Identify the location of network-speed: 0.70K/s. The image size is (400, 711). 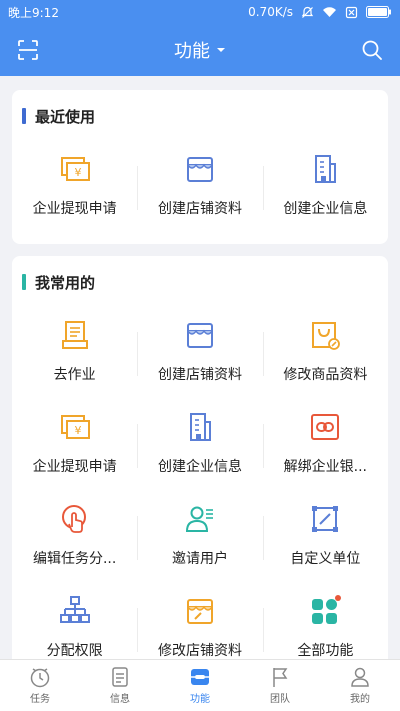
(270, 12).